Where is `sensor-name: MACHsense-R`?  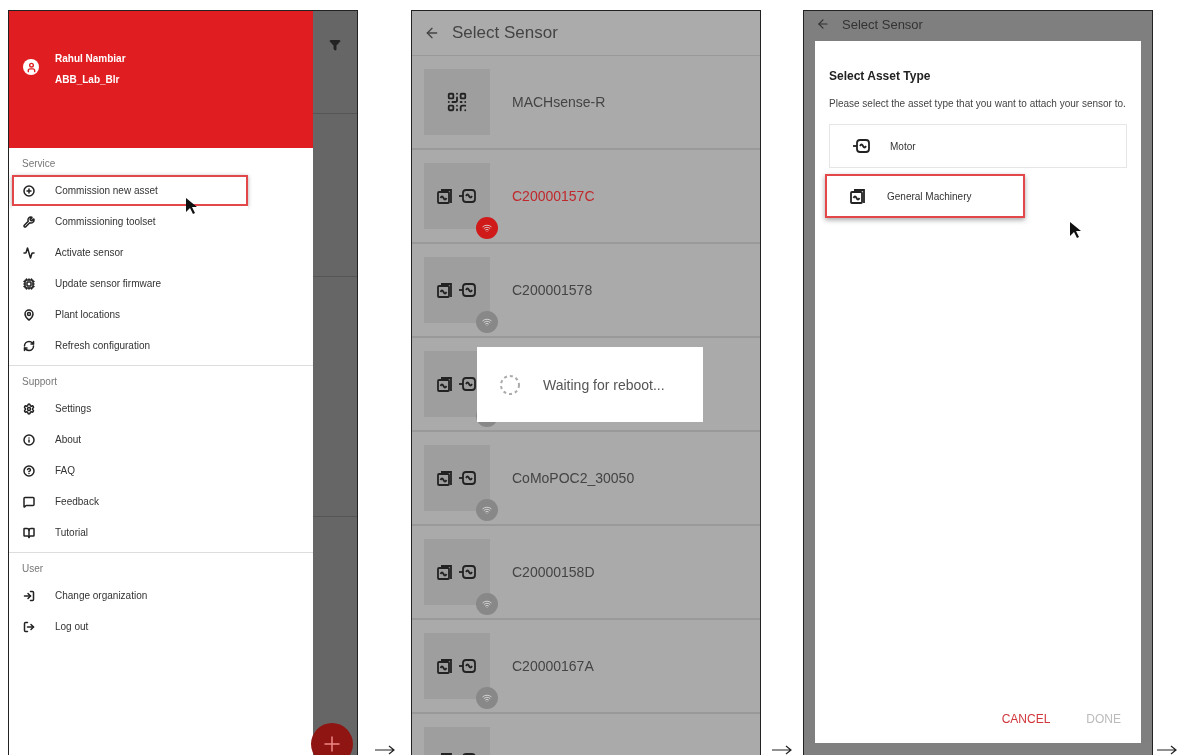 sensor-name: MACHsense-R is located at coordinates (559, 102).